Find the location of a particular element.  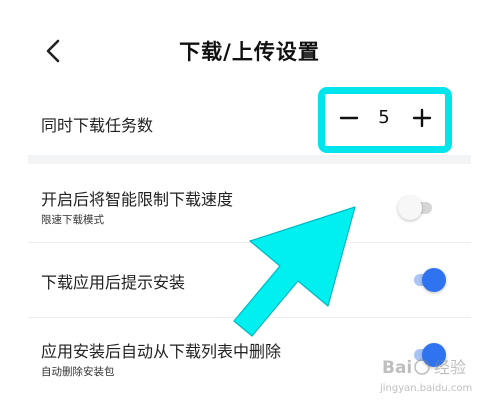

decrement-button is located at coordinates (350, 118).